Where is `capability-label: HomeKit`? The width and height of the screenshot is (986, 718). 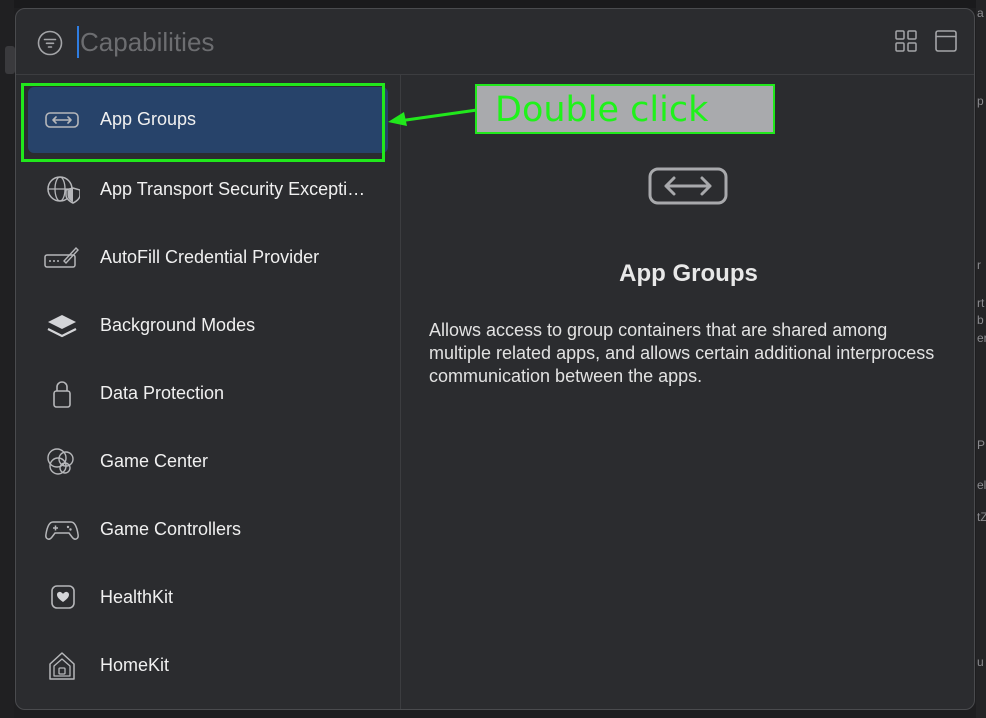
capability-label: HomeKit is located at coordinates (135, 665).